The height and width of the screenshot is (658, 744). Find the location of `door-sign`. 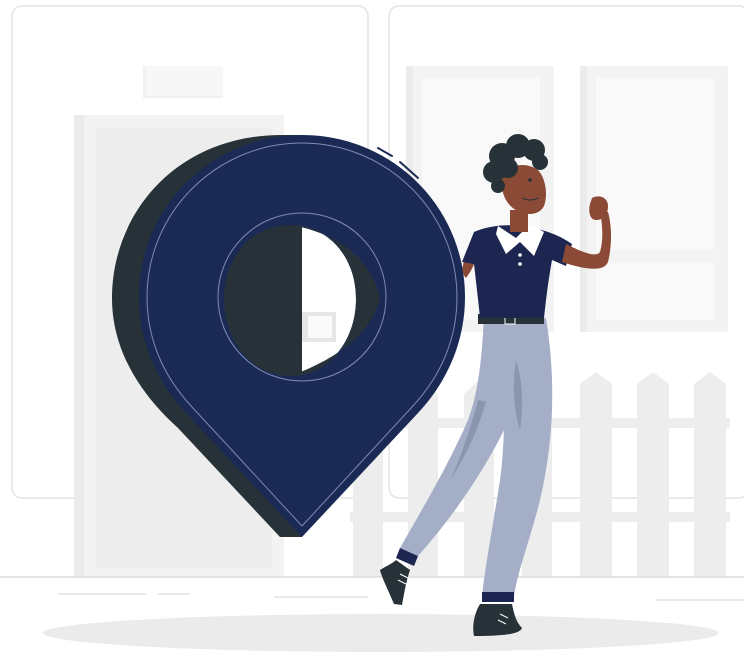

door-sign is located at coordinates (183, 82).